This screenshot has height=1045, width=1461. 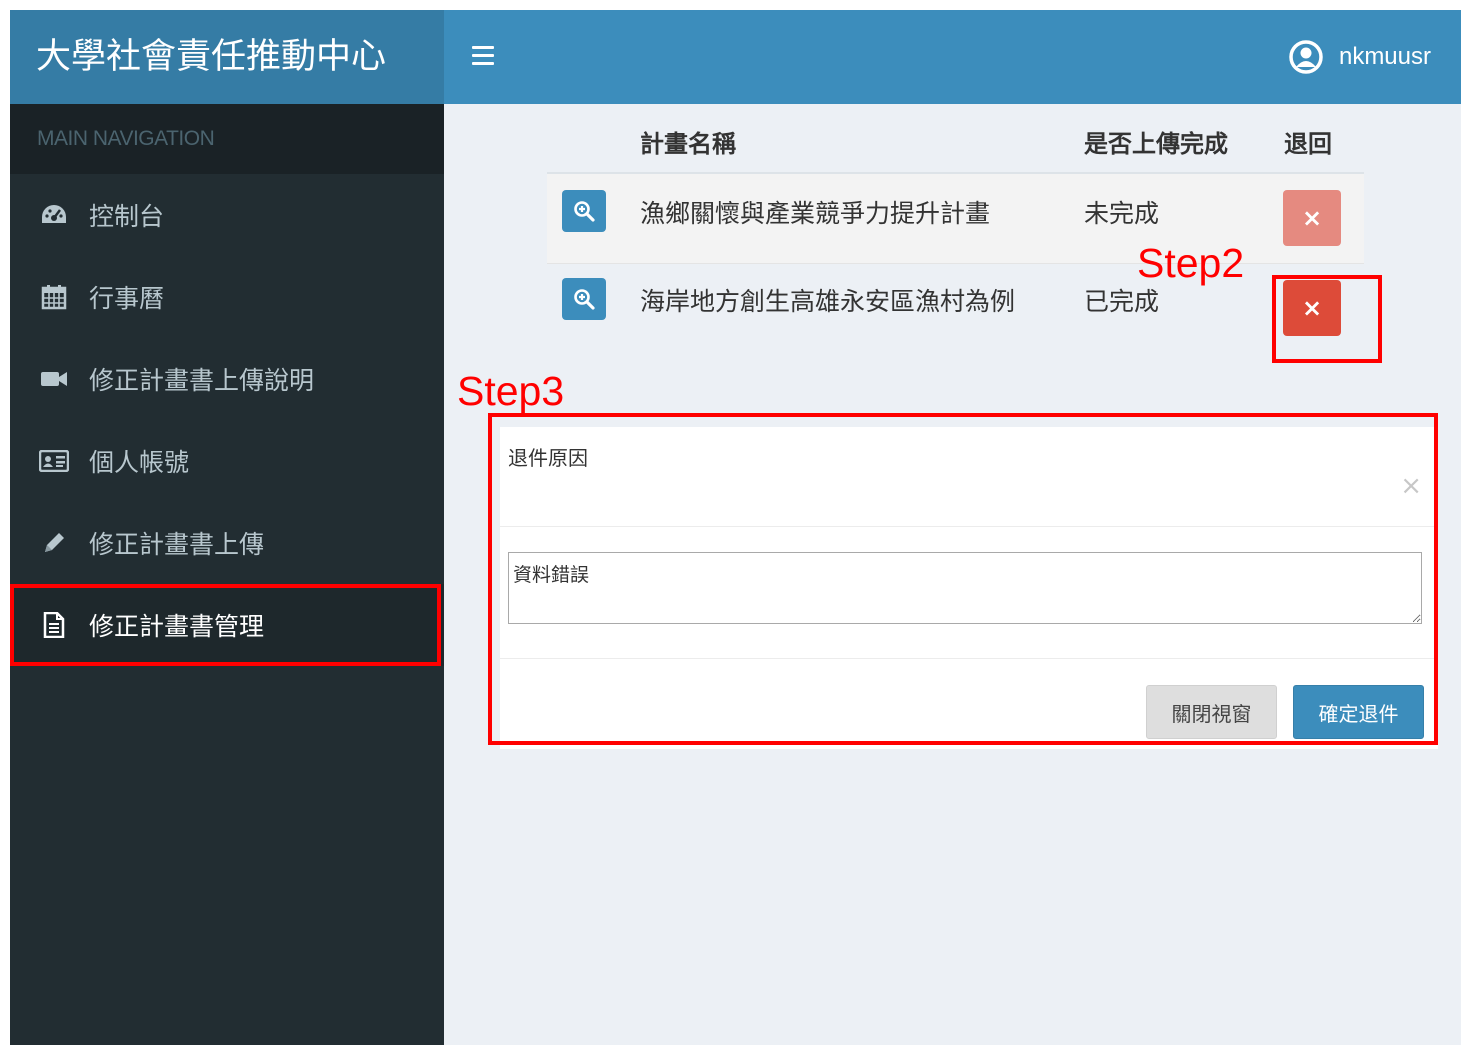 I want to click on step2-label: Step2, so click(x=1191, y=263).